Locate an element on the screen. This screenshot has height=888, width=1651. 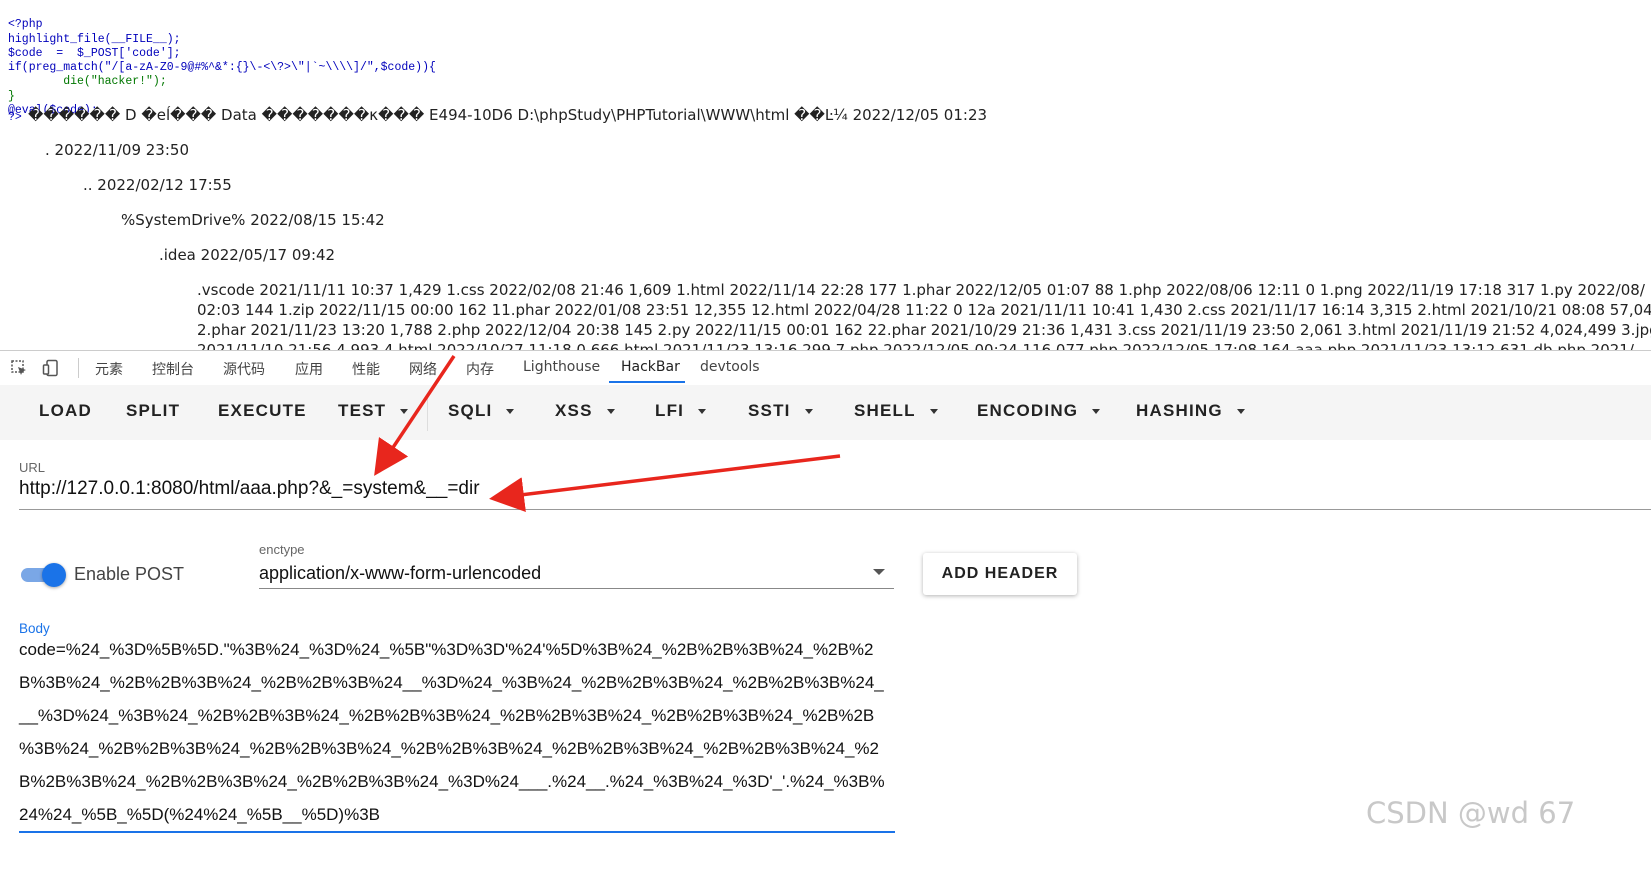
tab-elements: 元素 is located at coordinates (109, 369).